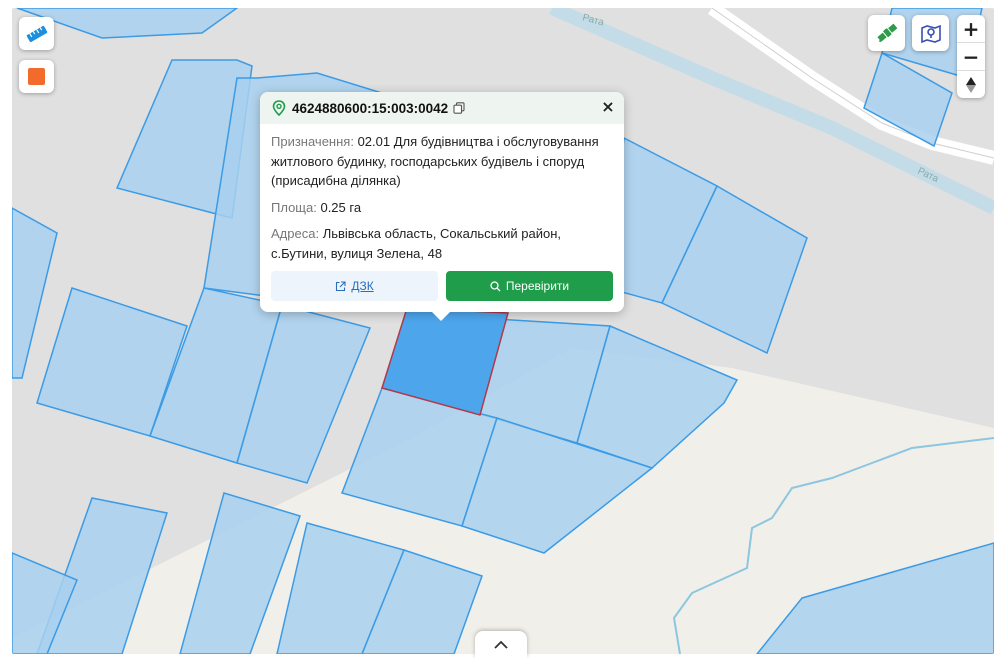  Describe the element at coordinates (971, 29) in the screenshot. I see `zoom-in-button: +` at that location.